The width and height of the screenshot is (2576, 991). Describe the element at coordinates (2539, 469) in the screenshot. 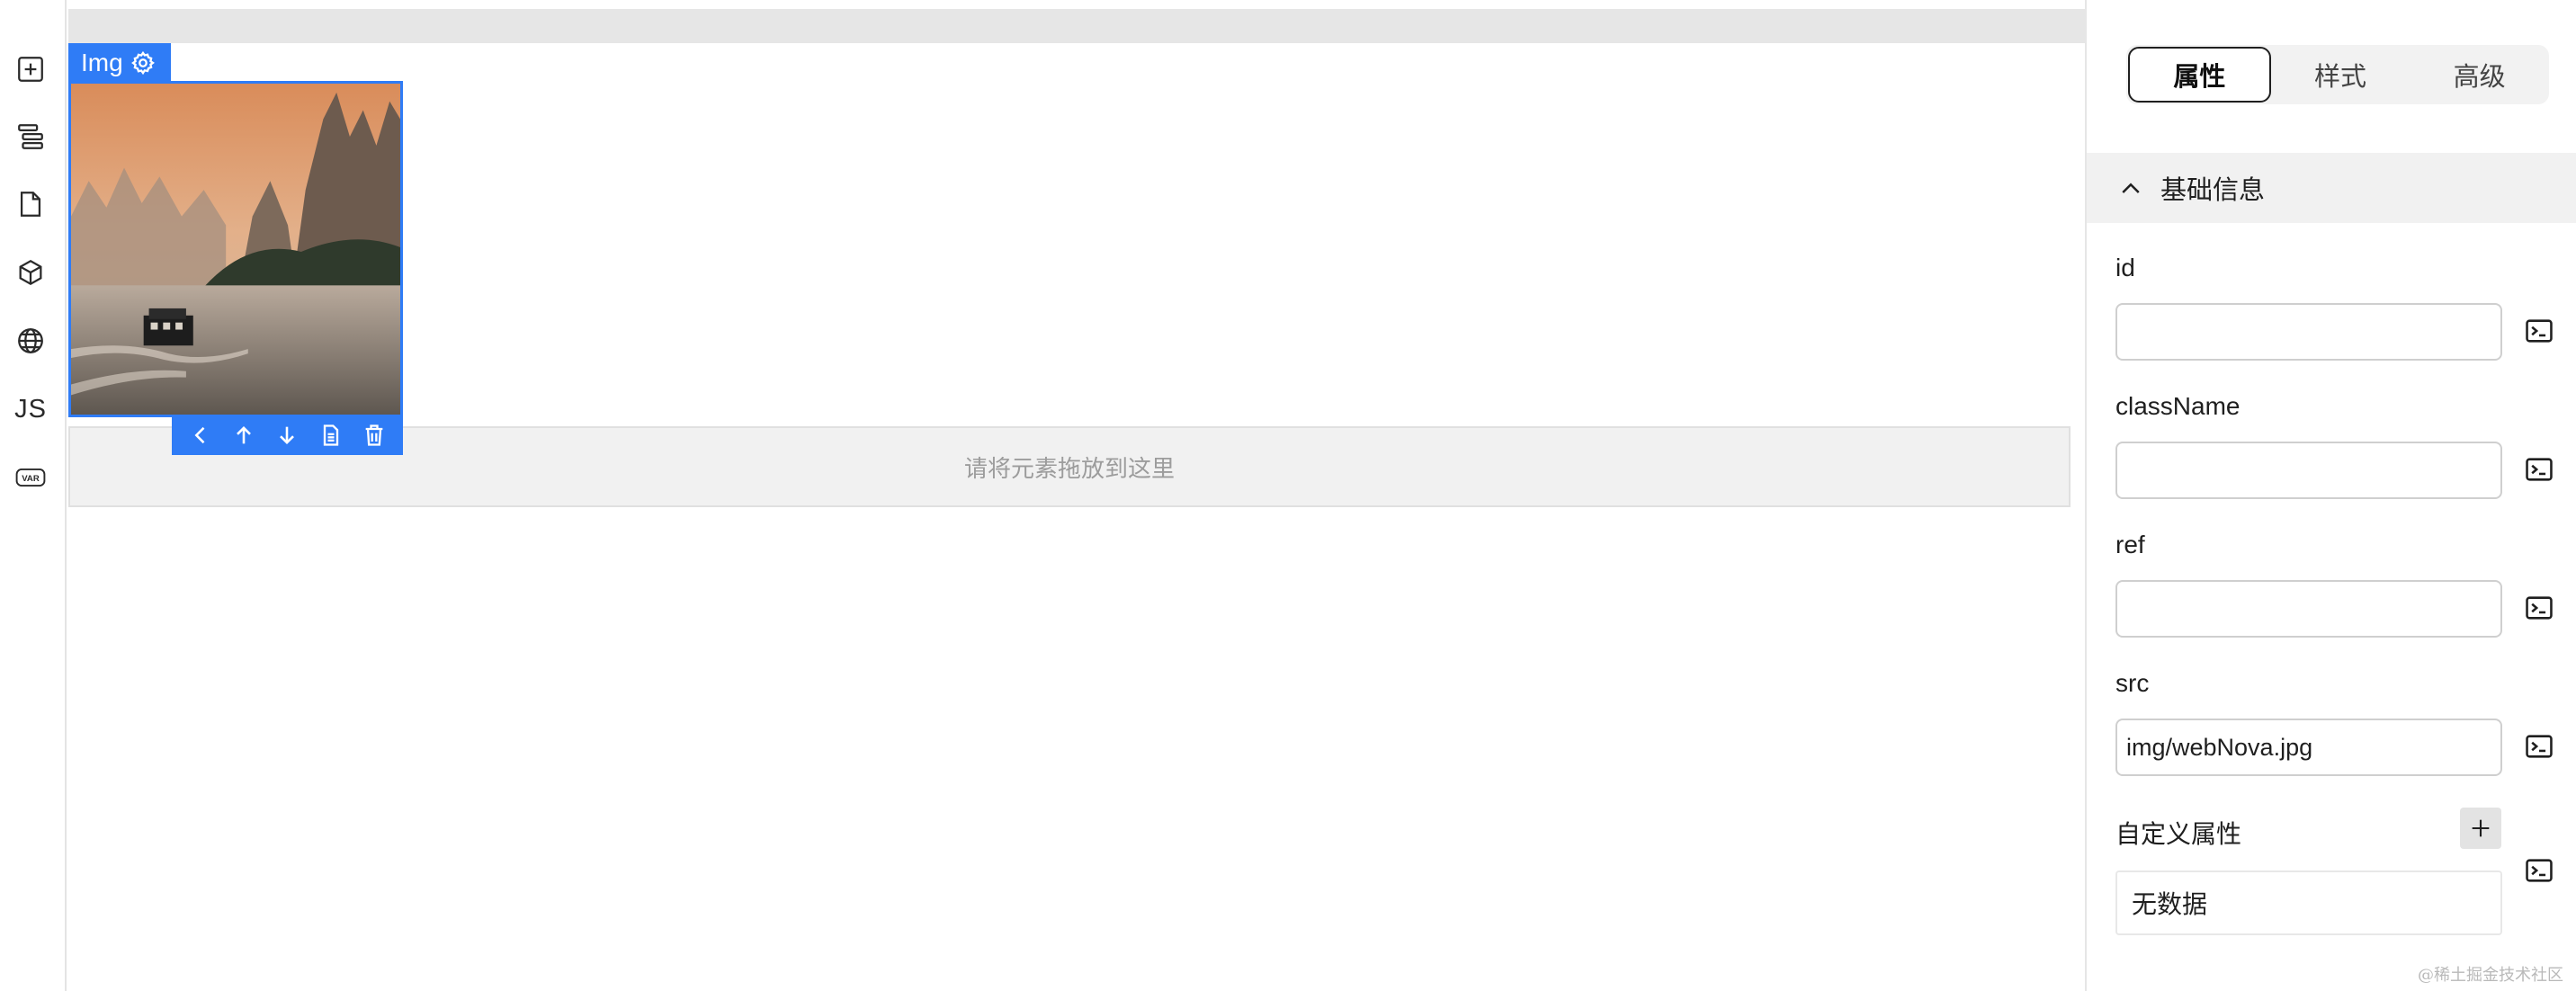

I see `classname-expression-icon` at that location.